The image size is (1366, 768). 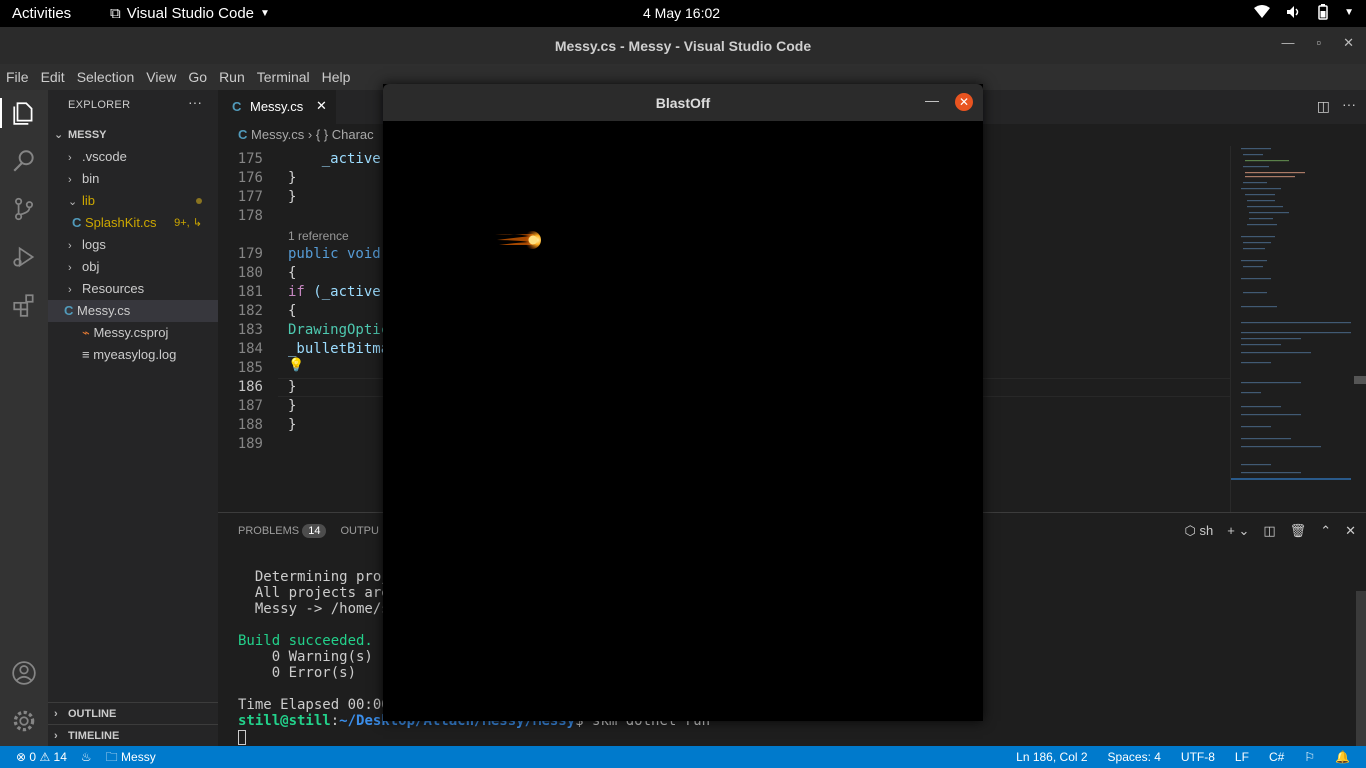 I want to click on minimap, so click(x=1290, y=329).